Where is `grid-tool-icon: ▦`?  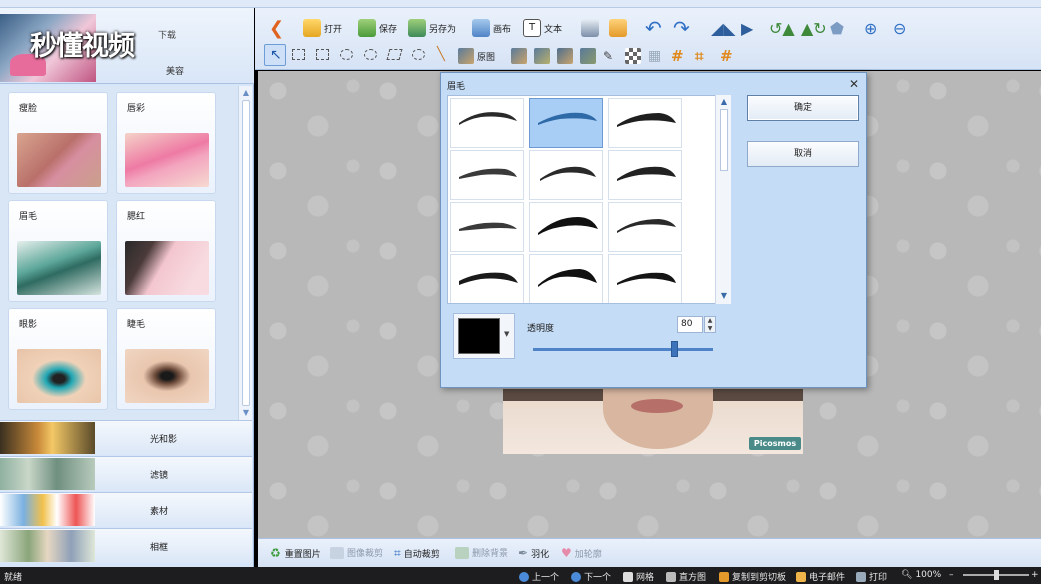
grid-tool-icon: ▦ is located at coordinates (655, 56).